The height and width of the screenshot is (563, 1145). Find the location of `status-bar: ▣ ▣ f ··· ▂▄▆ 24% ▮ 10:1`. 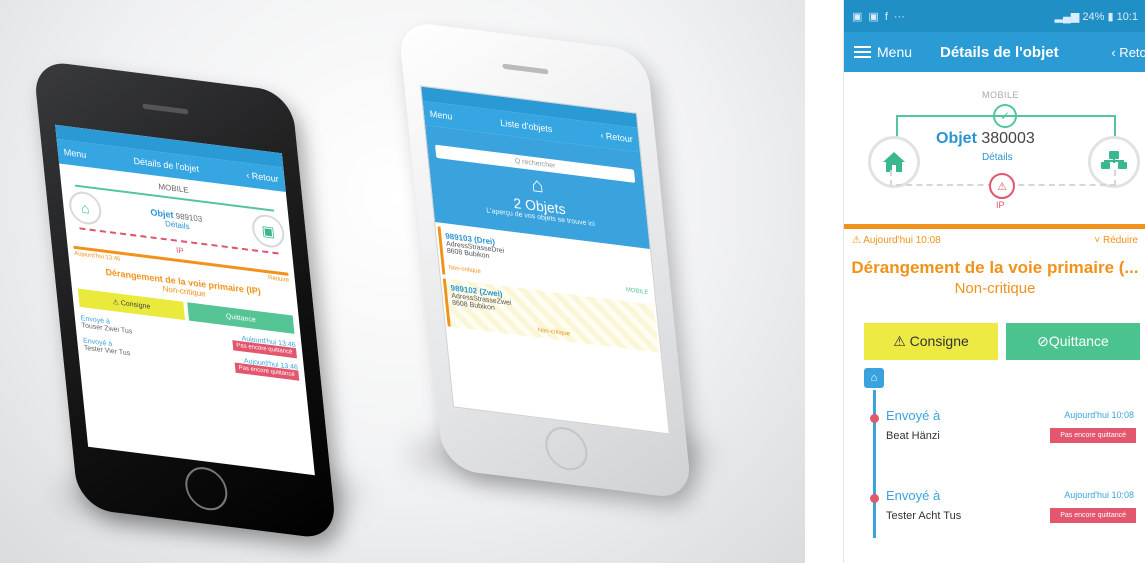

status-bar: ▣ ▣ f ··· ▂▄▆ 24% ▮ 10:1 is located at coordinates (994, 16).